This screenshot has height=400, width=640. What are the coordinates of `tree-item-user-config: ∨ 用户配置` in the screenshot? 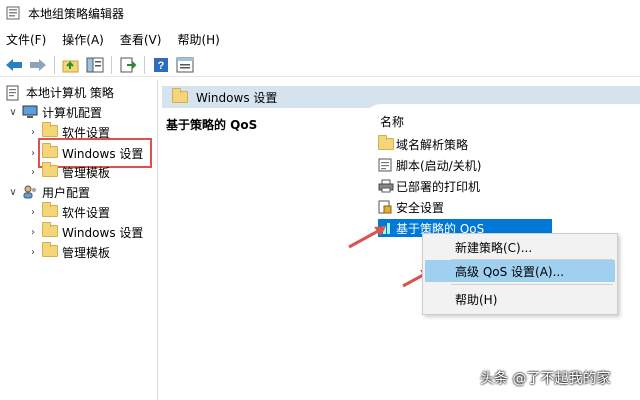 It's located at (49, 192).